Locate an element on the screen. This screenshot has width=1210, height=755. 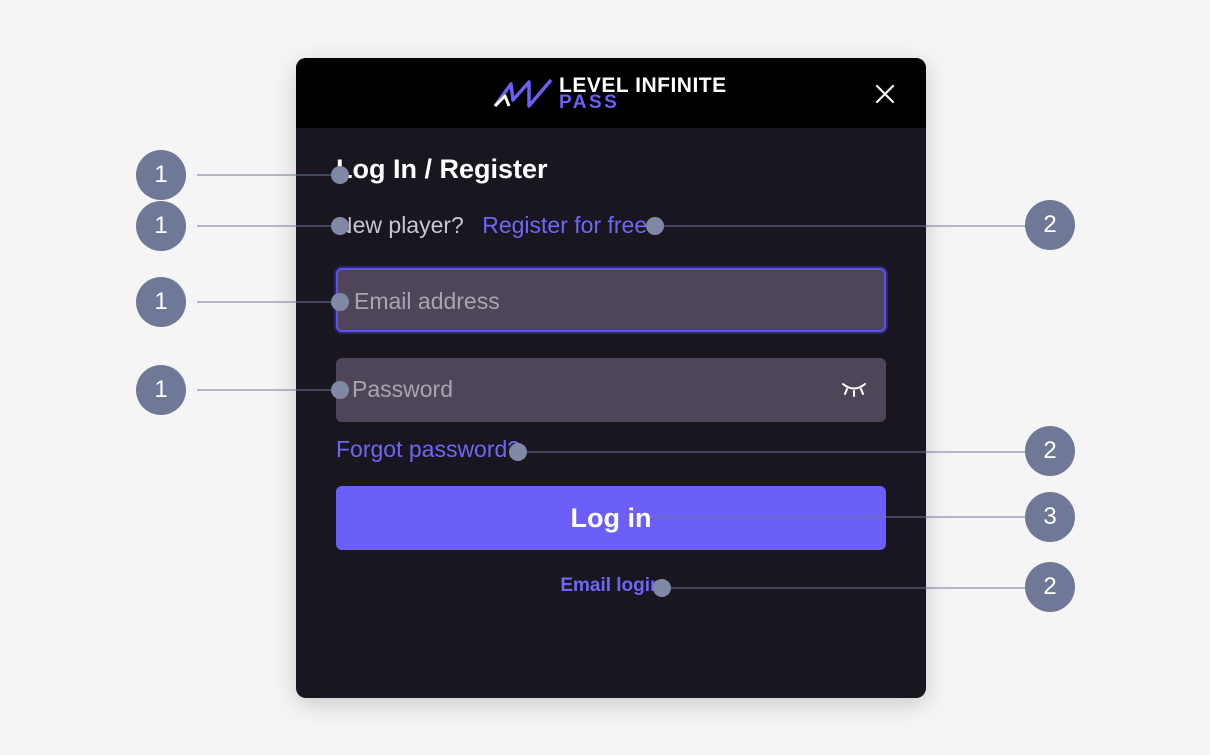
annotation-badge: 3 is located at coordinates (1050, 517).